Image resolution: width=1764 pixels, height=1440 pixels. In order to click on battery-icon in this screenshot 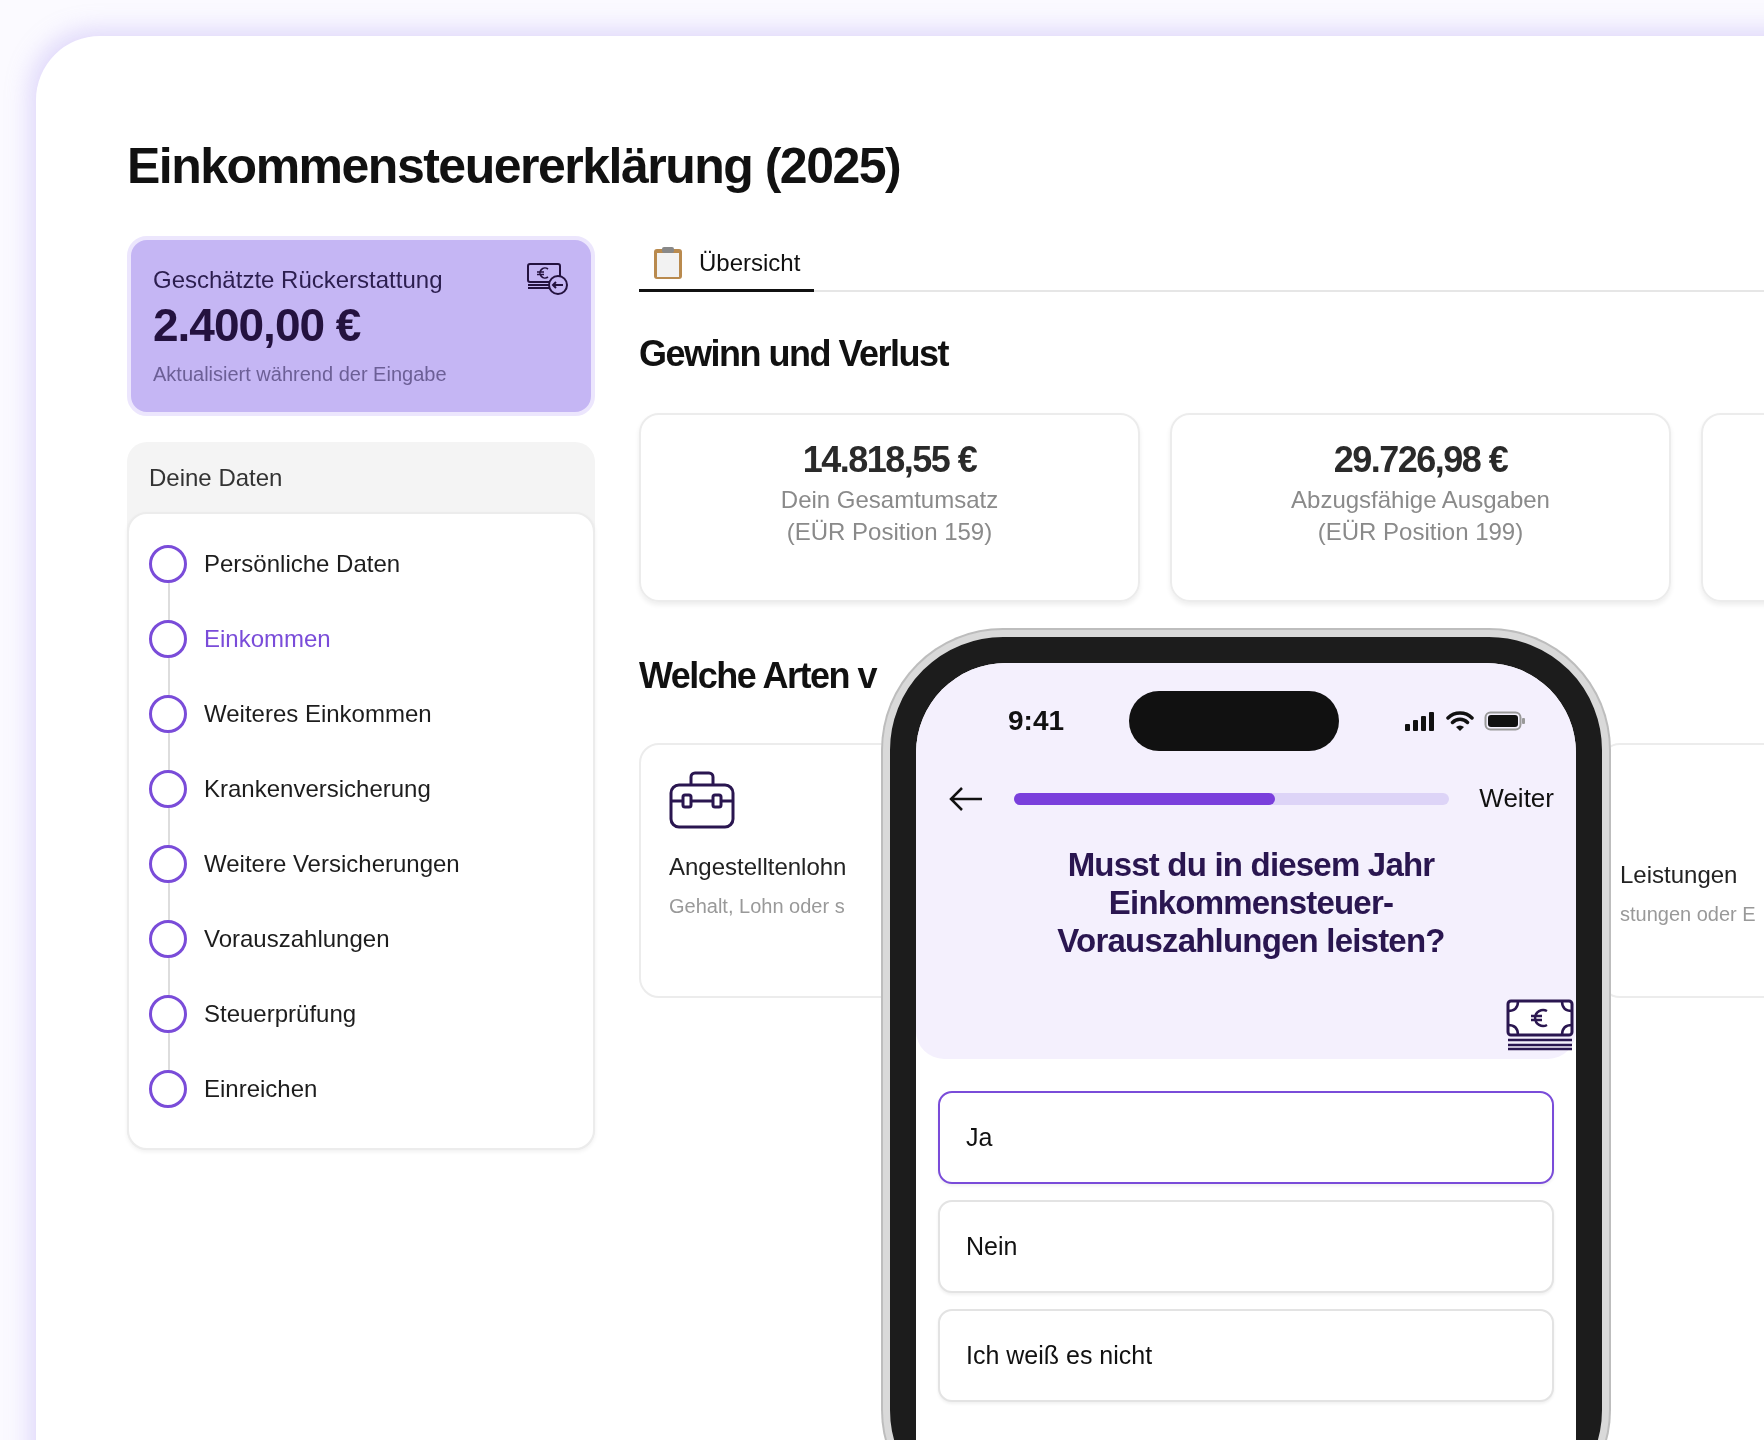, I will do `click(1505, 721)`.